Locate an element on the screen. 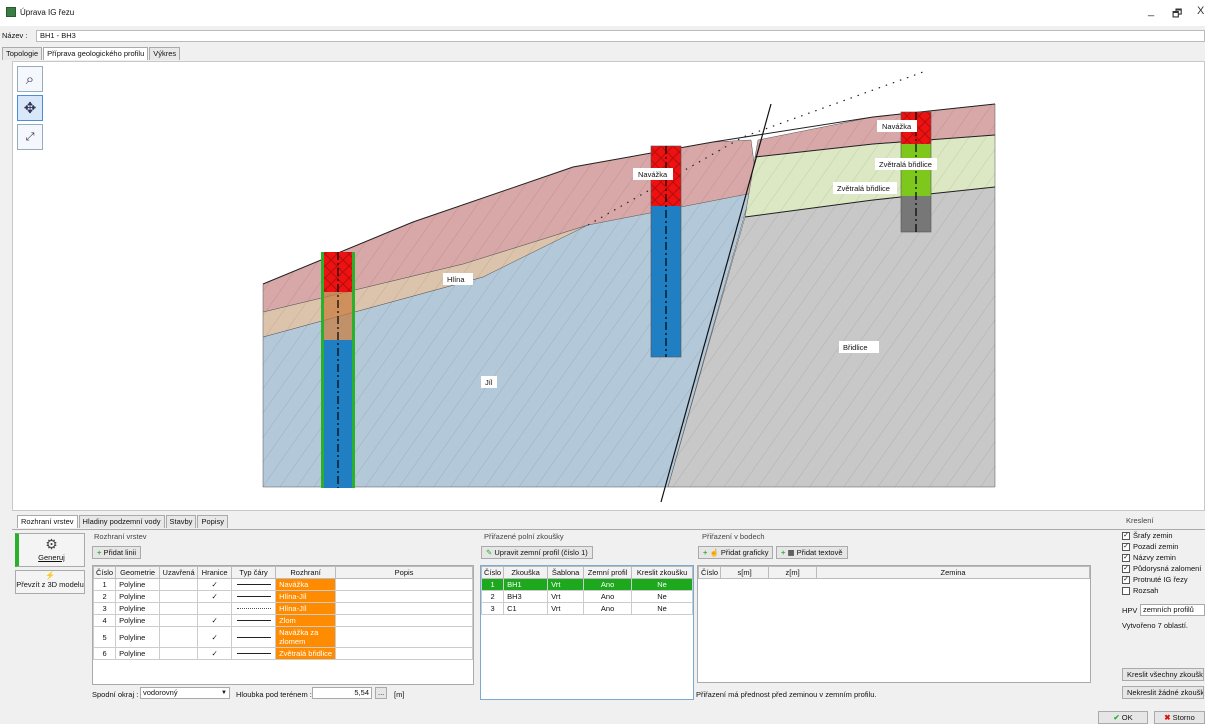 The width and height of the screenshot is (1205, 724). toolbox: ⌕ ✥ ⤢ is located at coordinates (30, 109).